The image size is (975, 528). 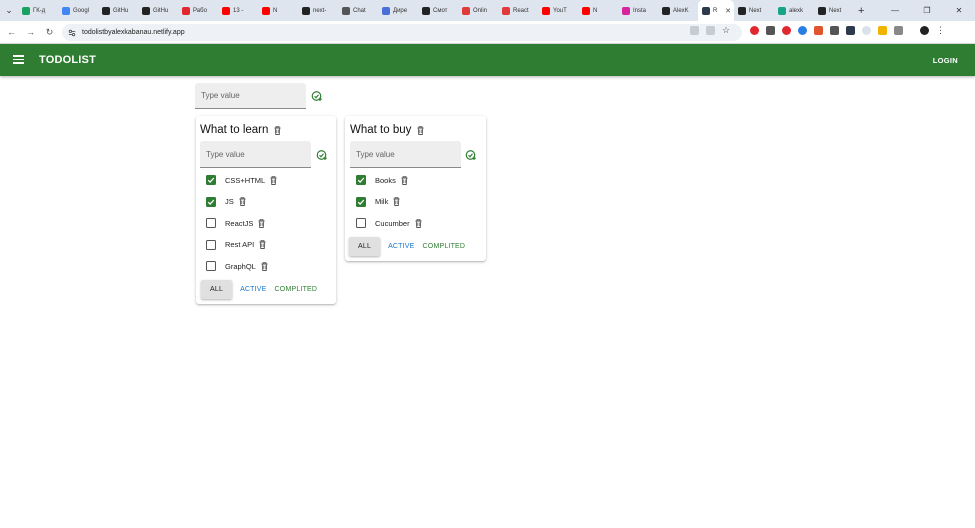 I want to click on tab-label: Chat, so click(x=359, y=10).